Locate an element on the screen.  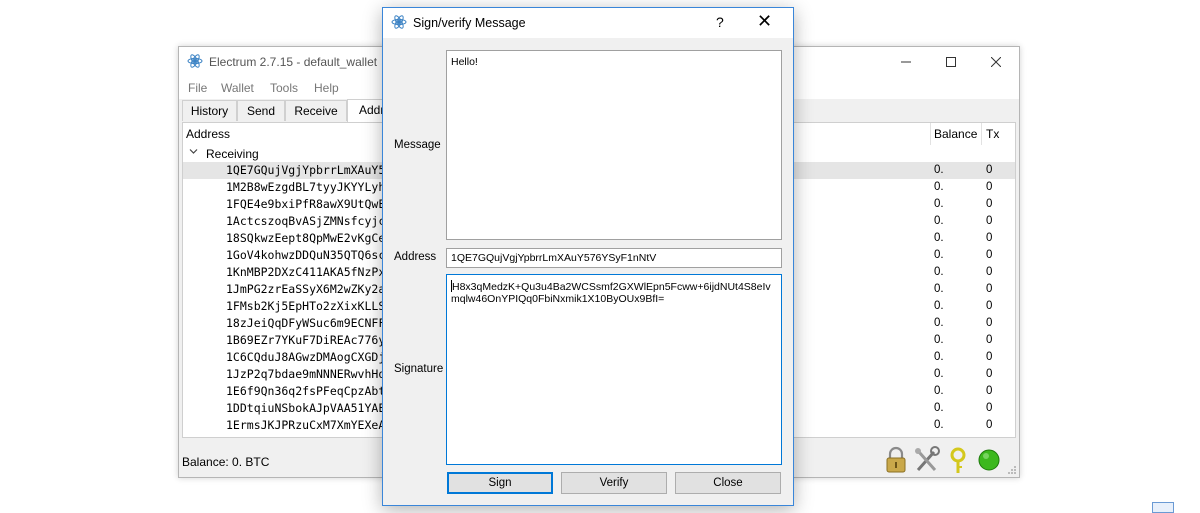
main-window-title: Electrum 2.7.15 - default_wallet is located at coordinates (293, 62).